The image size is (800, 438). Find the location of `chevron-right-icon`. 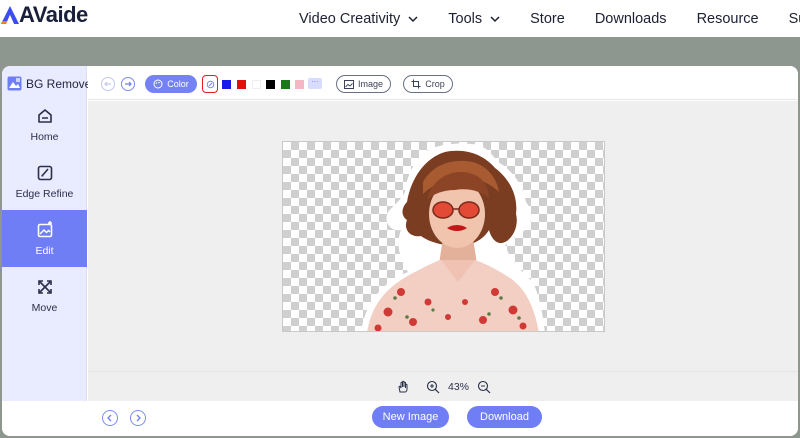

chevron-right-icon is located at coordinates (138, 418).